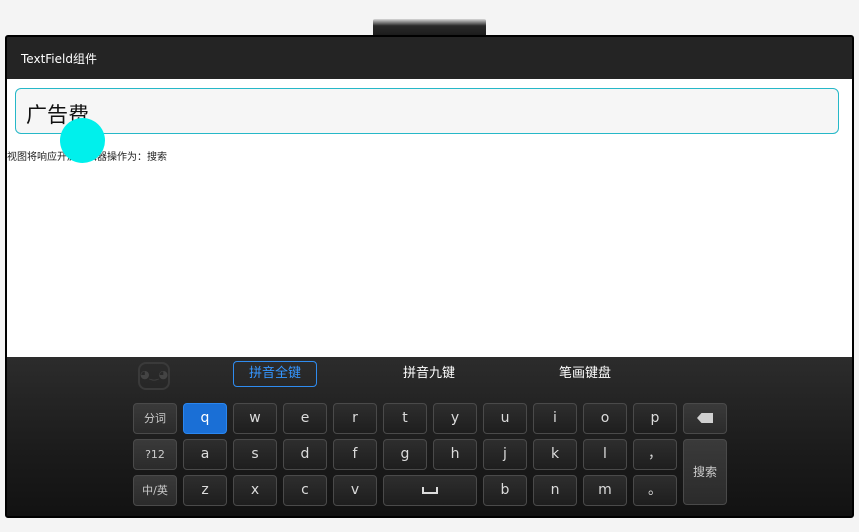 This screenshot has height=532, width=859. I want to click on text-input-field: 广告费, so click(427, 111).